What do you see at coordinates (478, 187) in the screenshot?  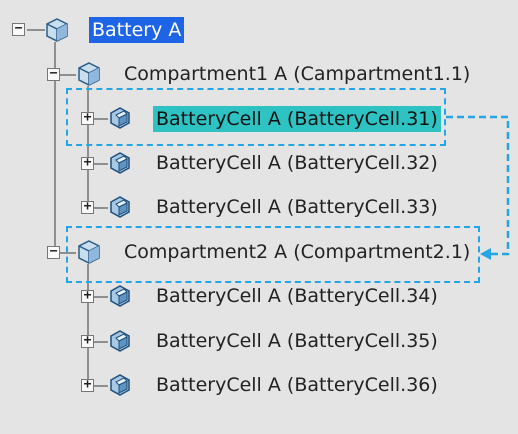 I see `move-arrow-connector` at bounding box center [478, 187].